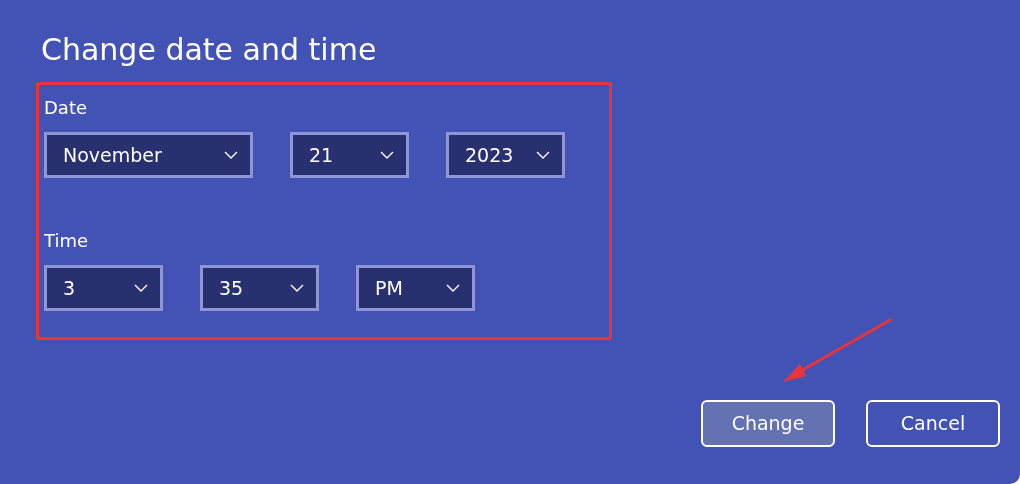  I want to click on primary-button: Change, so click(768, 423).